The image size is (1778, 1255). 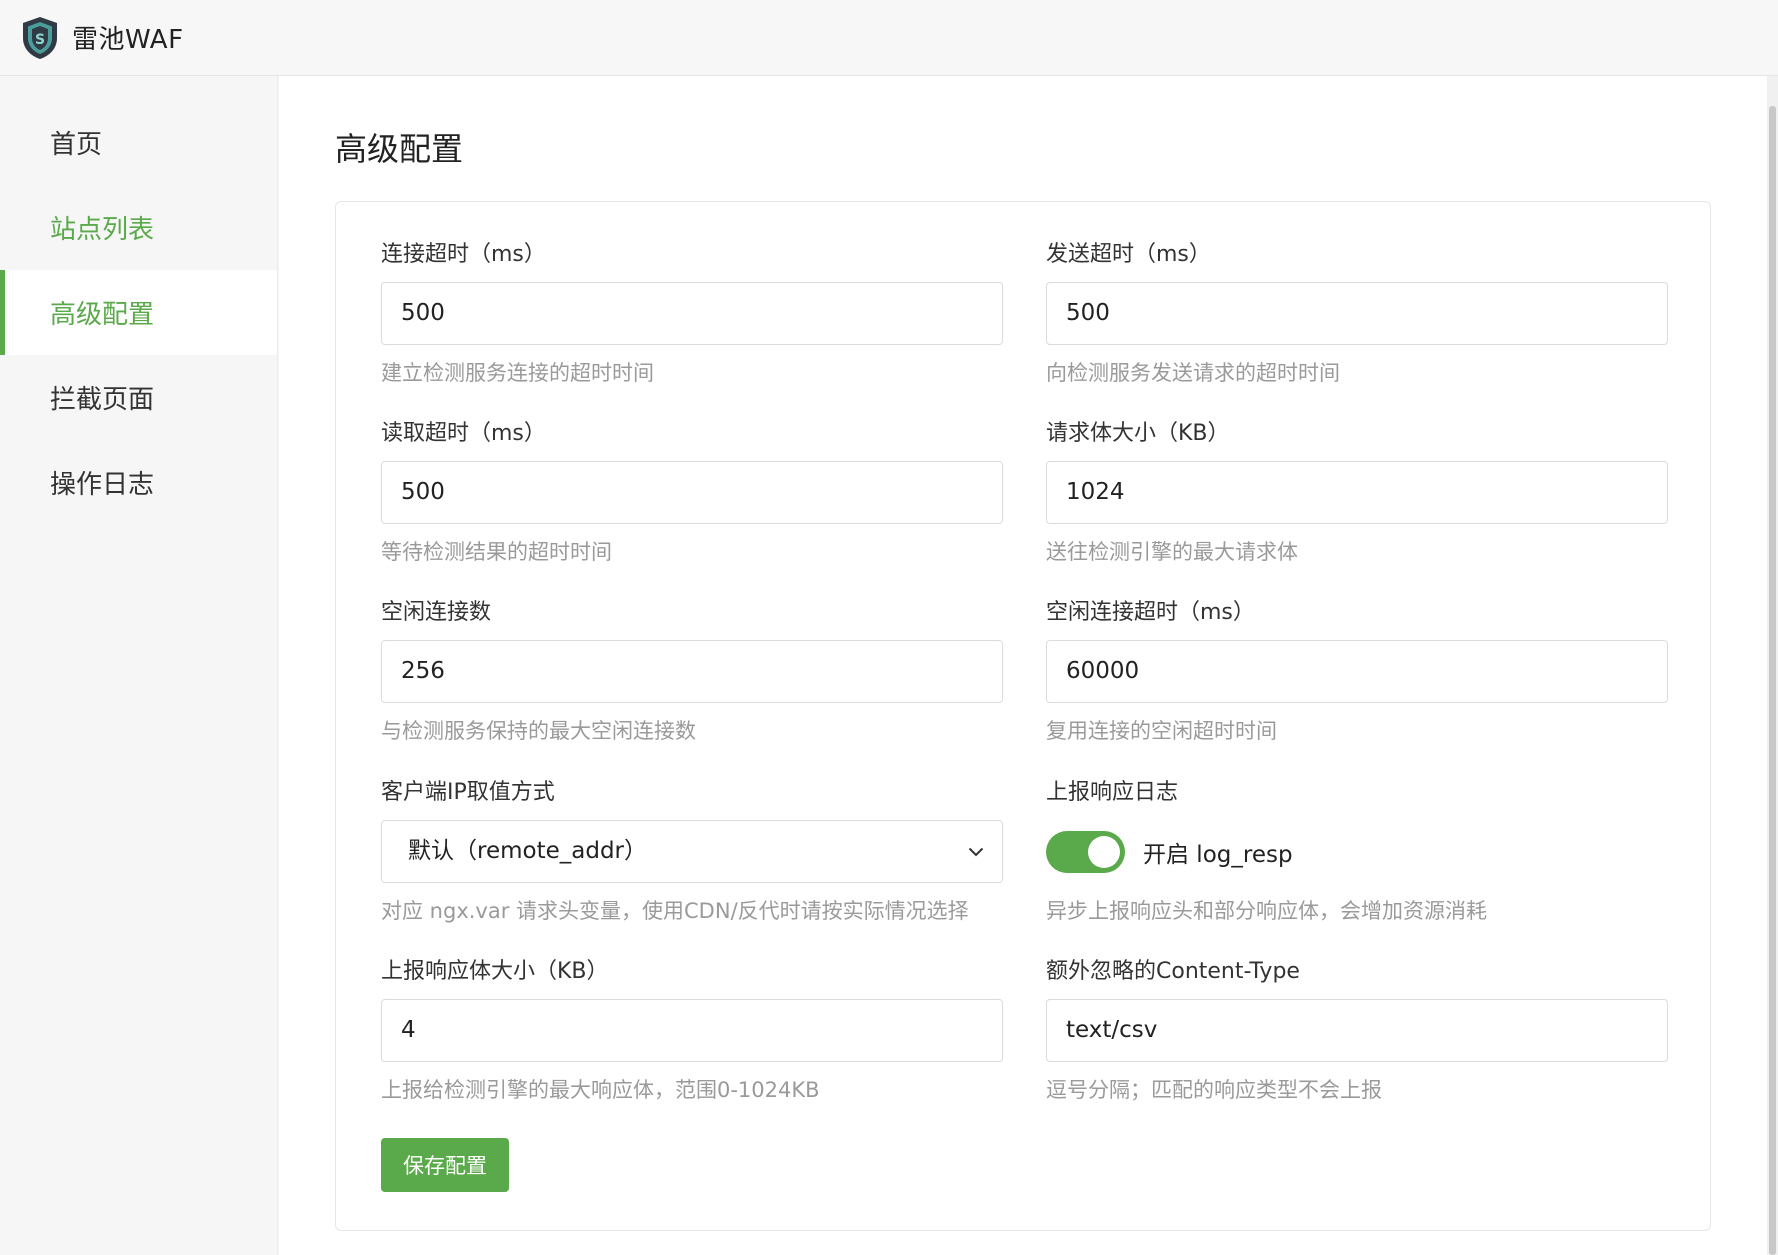 I want to click on field-hint: 复用连接的空闲超时时间, so click(x=1161, y=731).